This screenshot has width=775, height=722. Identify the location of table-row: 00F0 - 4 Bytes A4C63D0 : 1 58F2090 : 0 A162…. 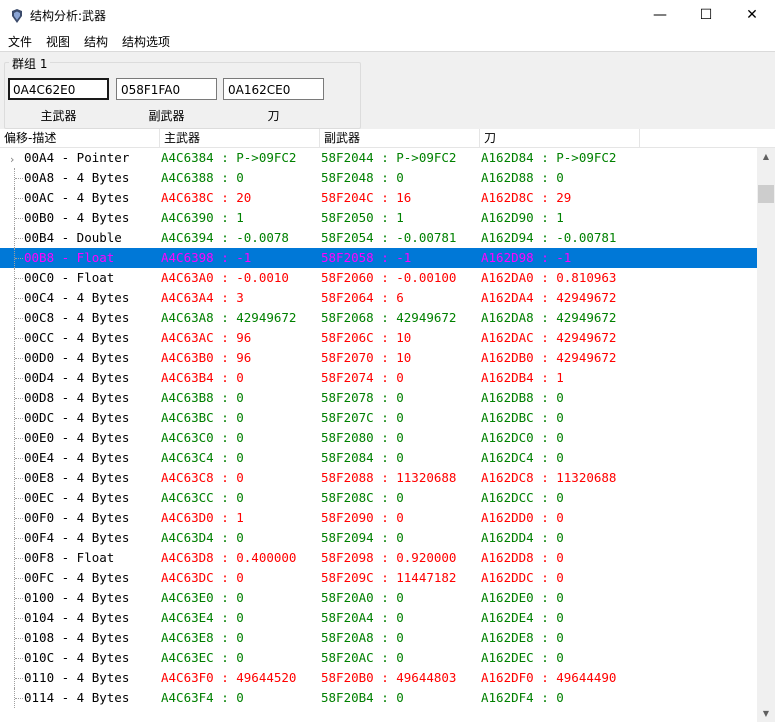
(378, 518).